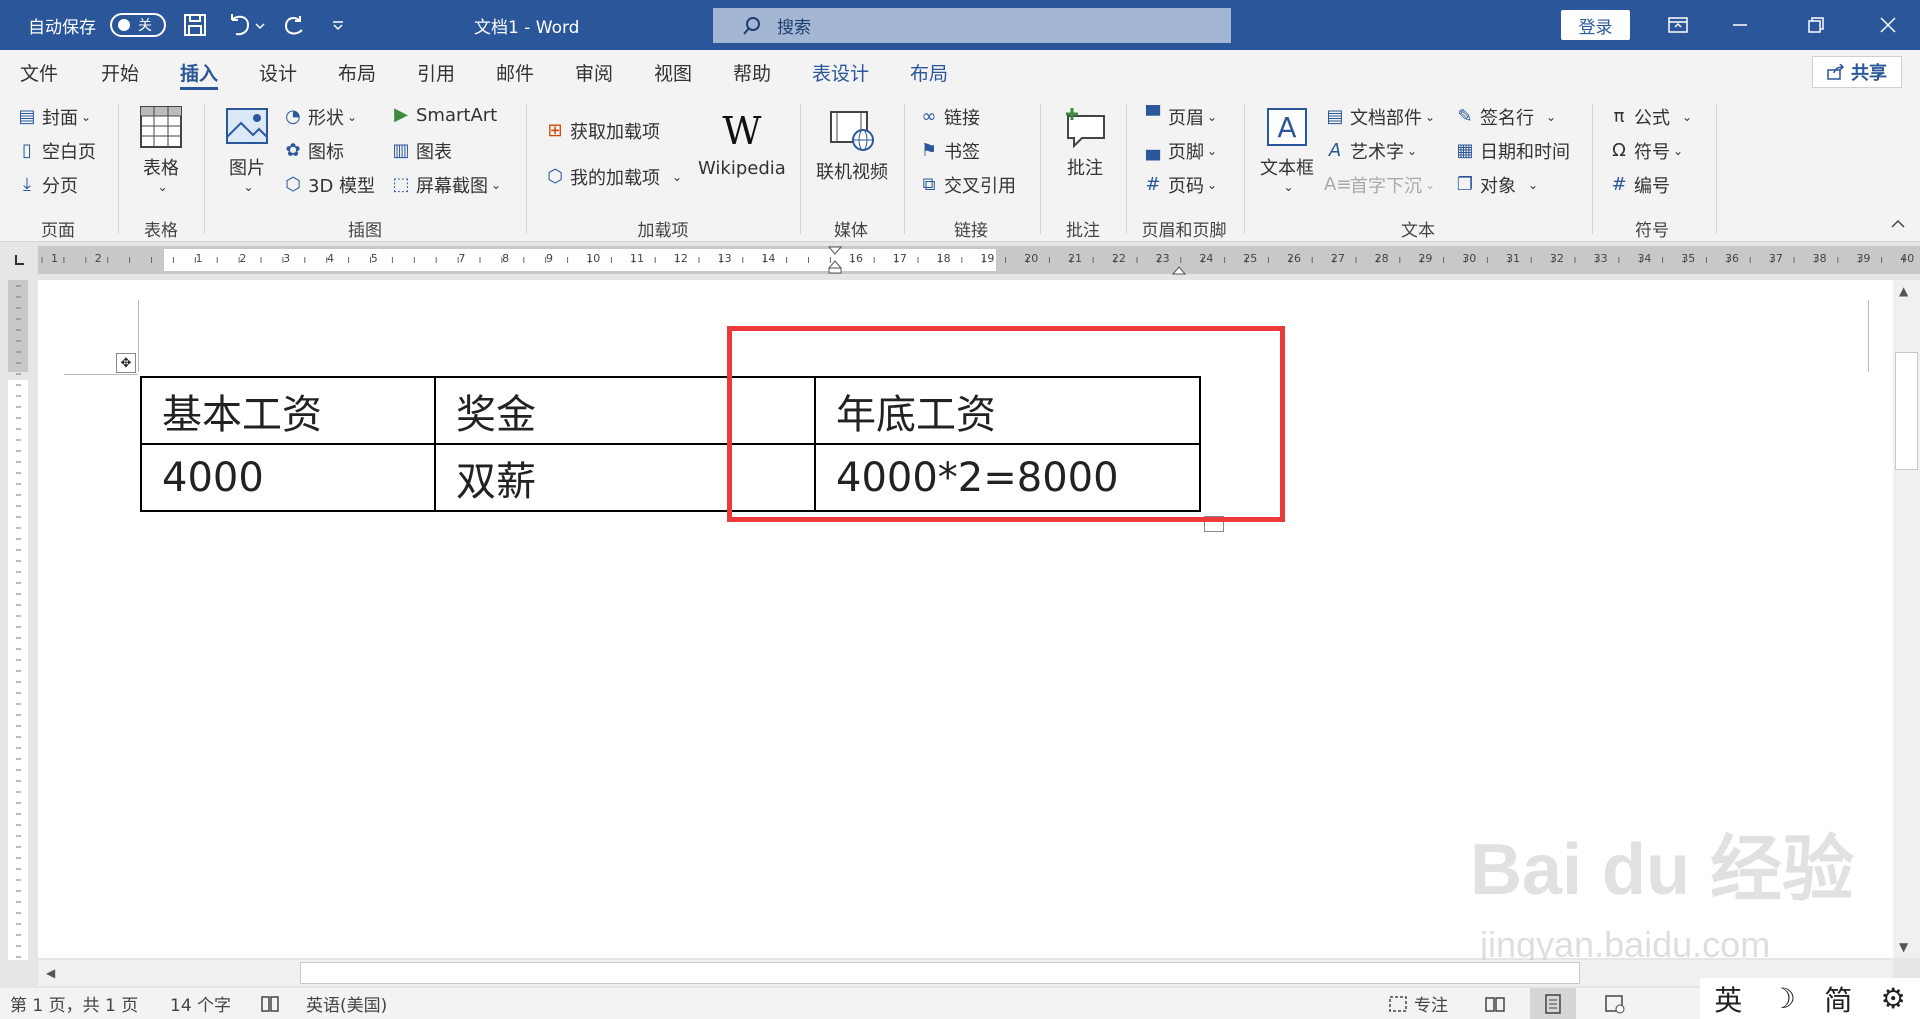 This screenshot has height=1019, width=1920. Describe the element at coordinates (50, 973) in the screenshot. I see `scroll-left-icon: ◀` at that location.